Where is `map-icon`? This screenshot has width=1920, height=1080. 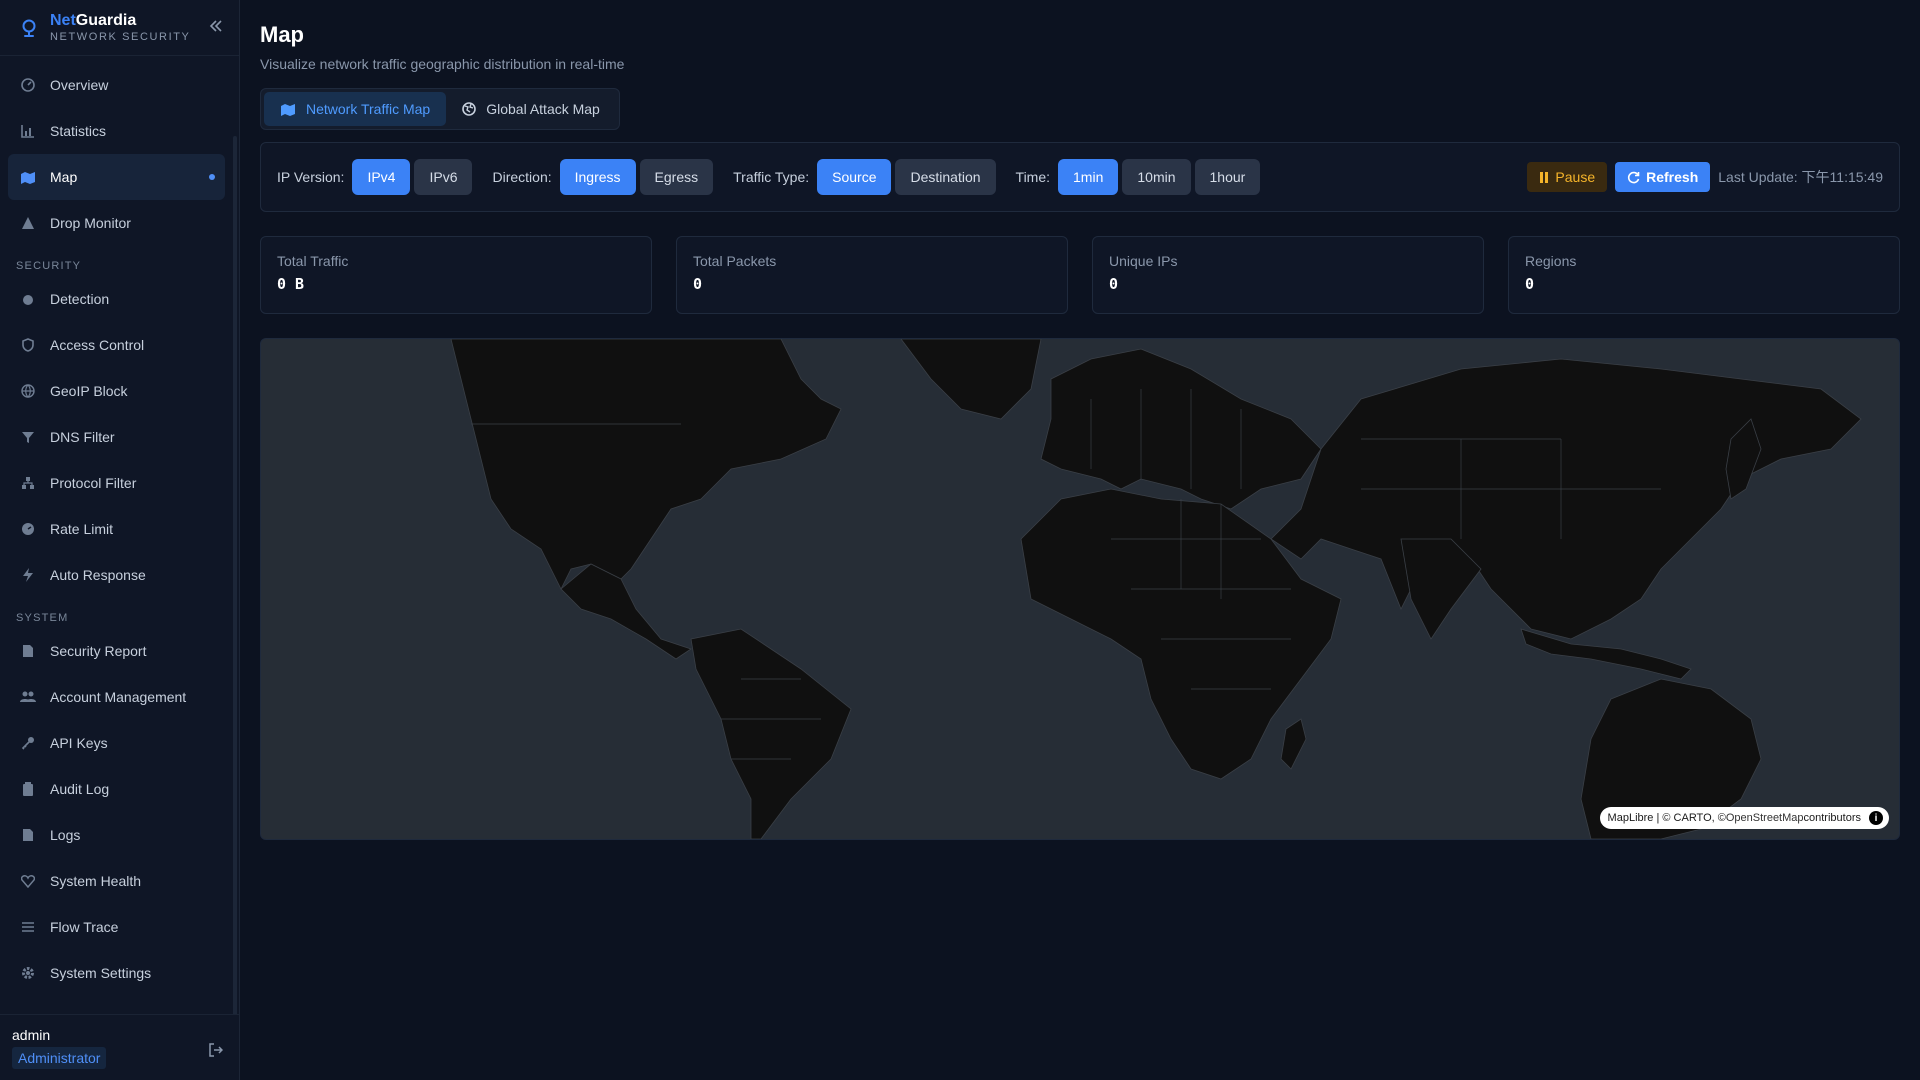
map-icon is located at coordinates (28, 177).